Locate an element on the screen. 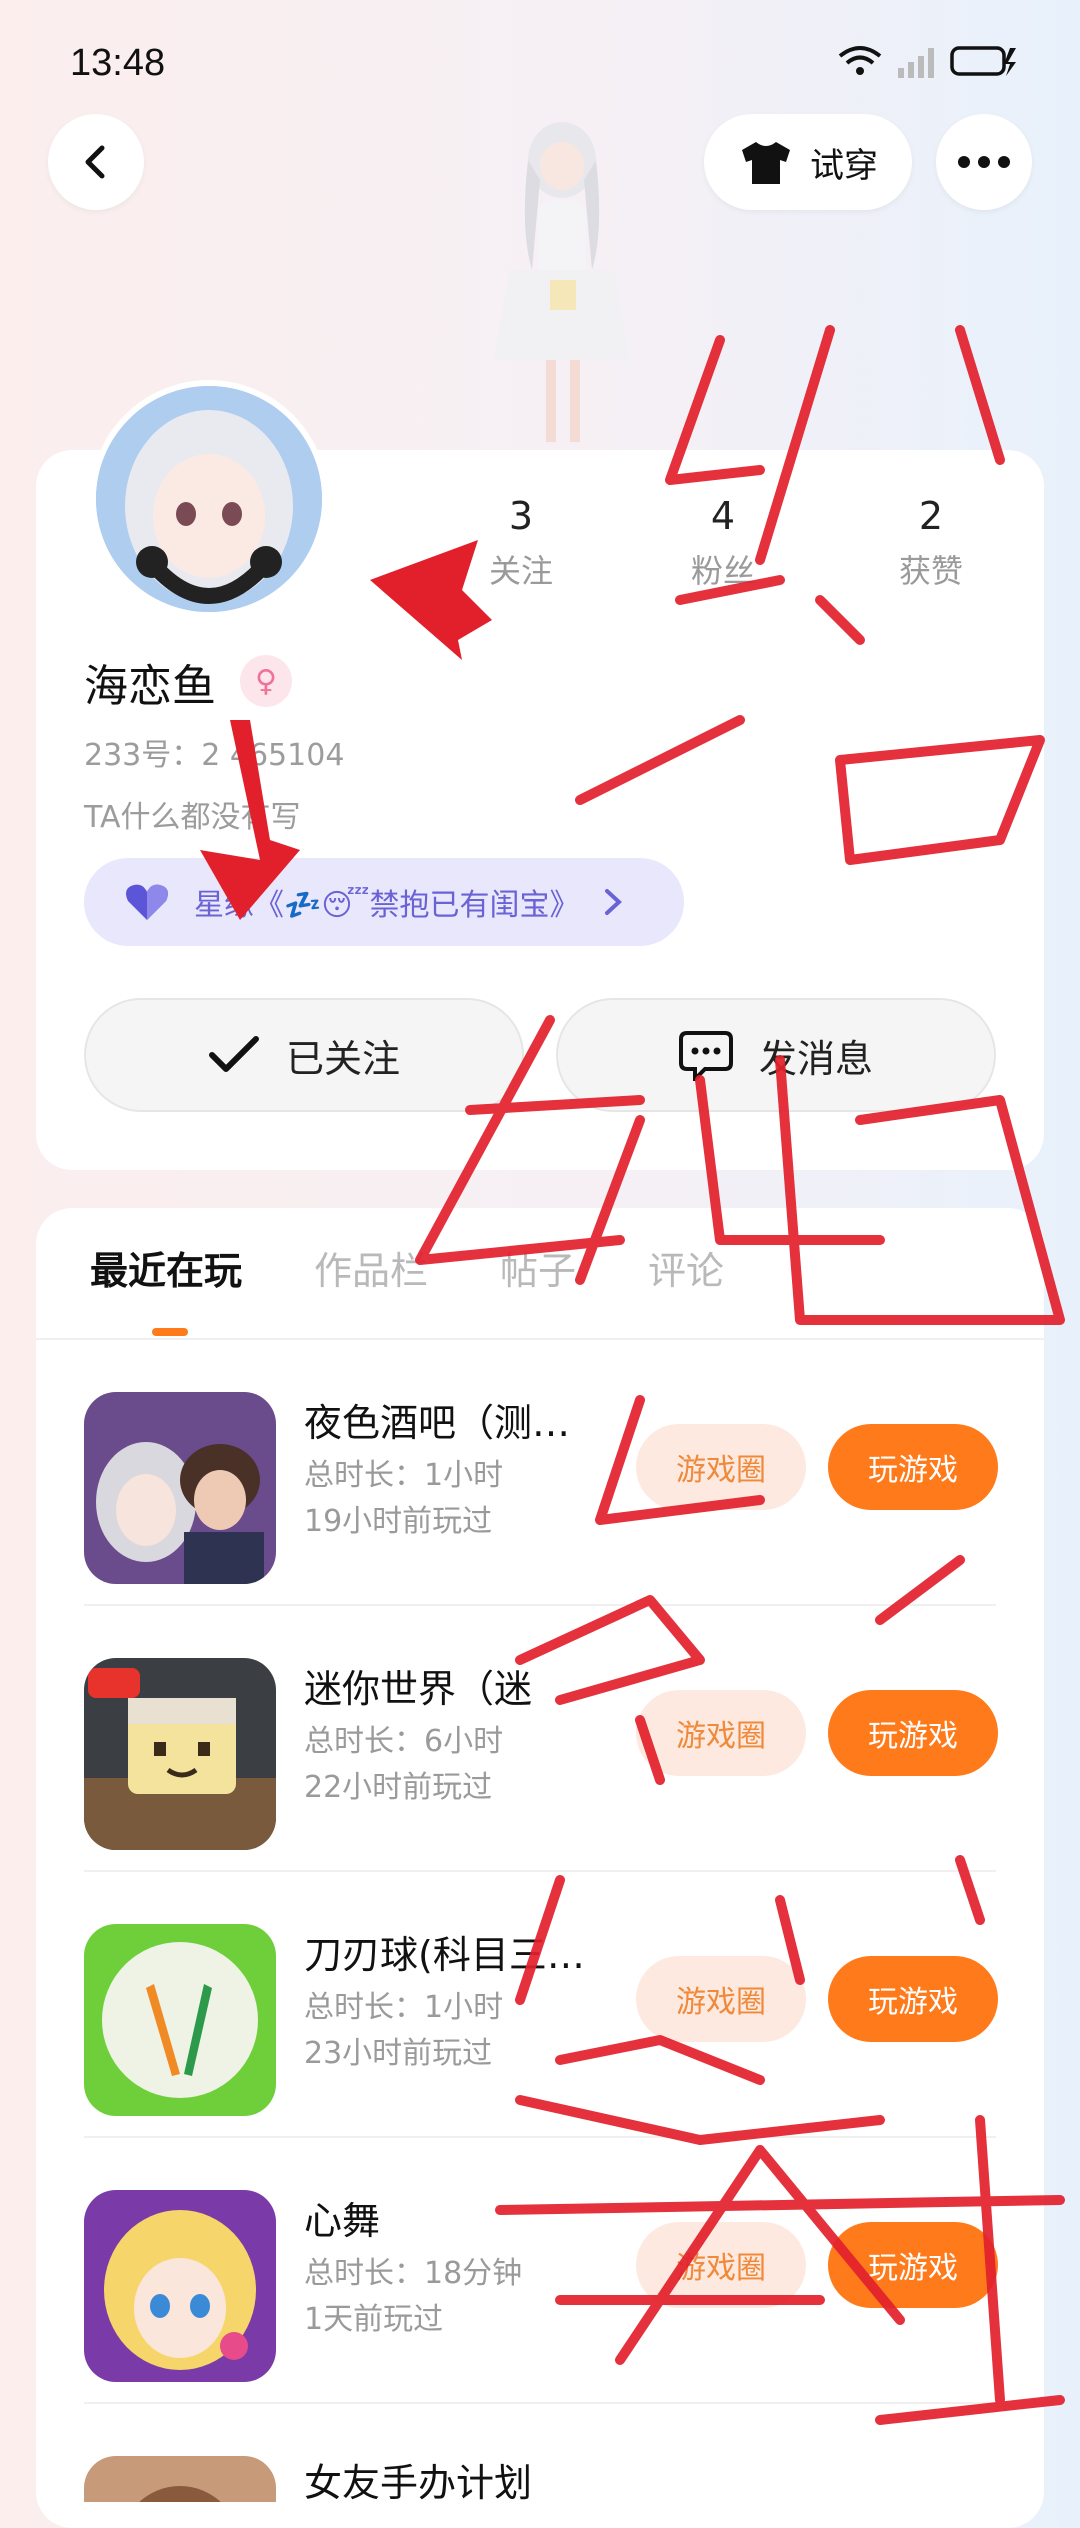 This screenshot has height=2528, width=1080. profile-tabs: 最近在玩 作品栏 帖子 评论 is located at coordinates (407, 1267).